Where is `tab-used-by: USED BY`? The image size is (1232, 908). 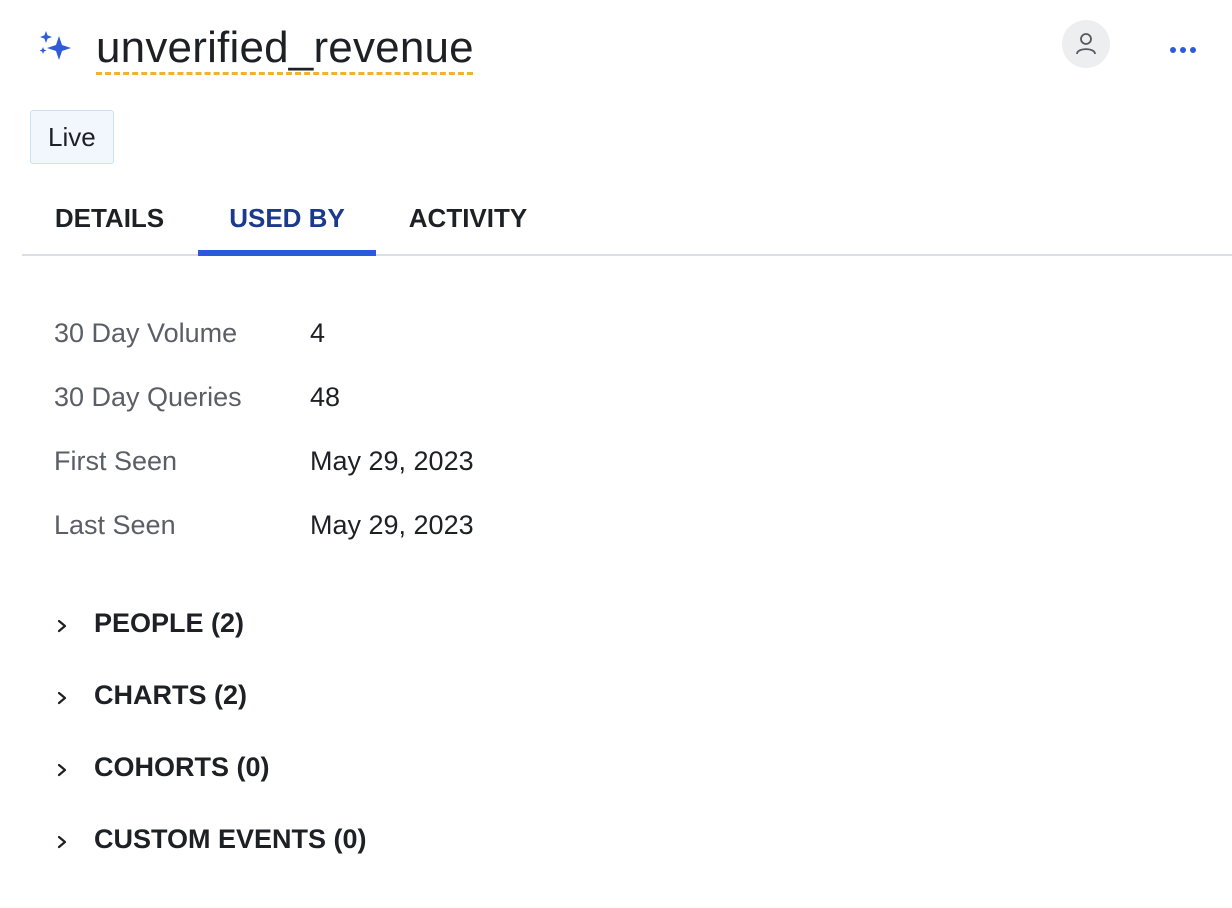 tab-used-by: USED BY is located at coordinates (287, 221).